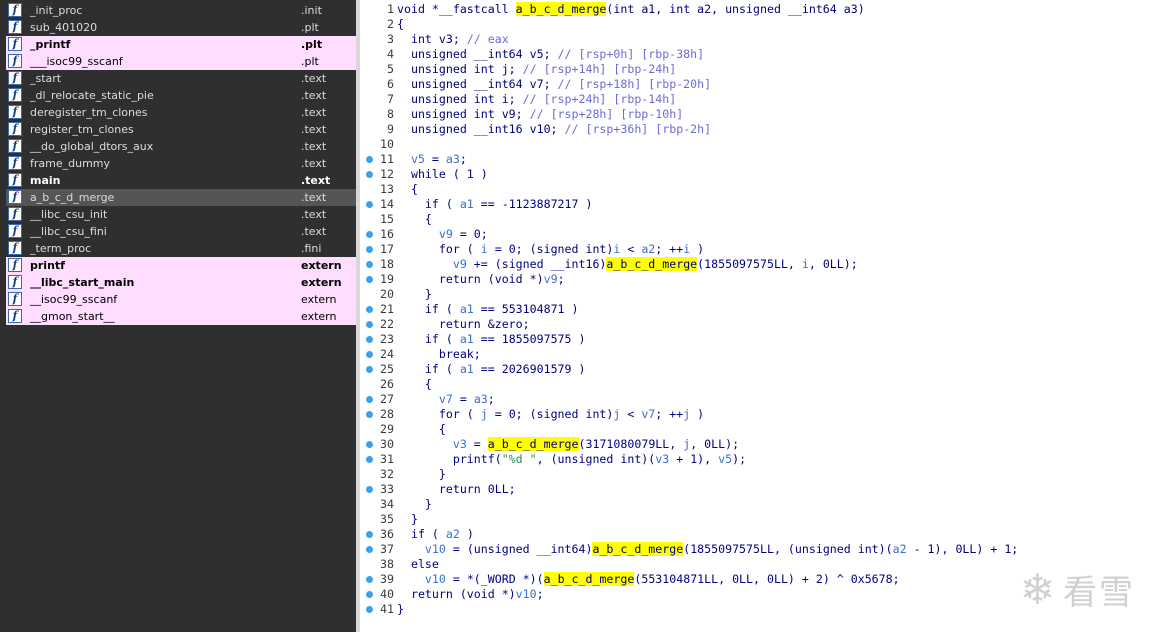  I want to click on line-number: 37, so click(387, 549).